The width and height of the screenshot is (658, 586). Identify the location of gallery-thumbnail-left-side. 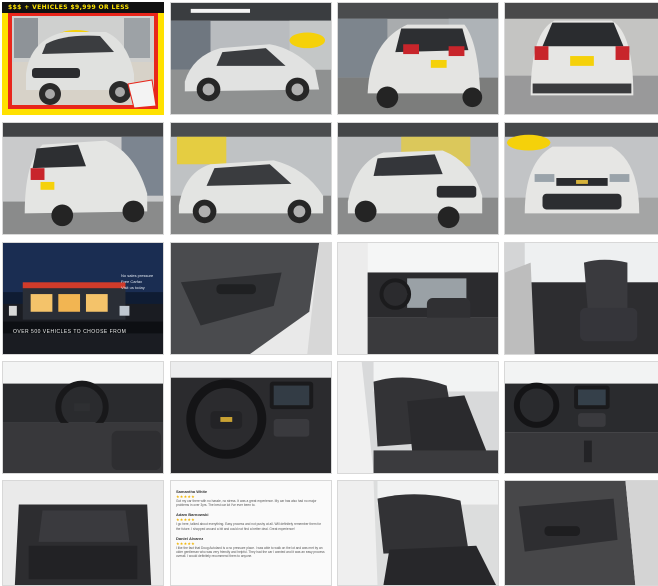
(251, 178).